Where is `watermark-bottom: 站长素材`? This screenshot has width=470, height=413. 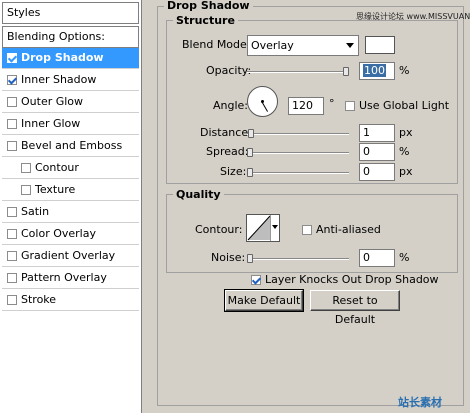
watermark-bottom: 站长素材 is located at coordinates (420, 402).